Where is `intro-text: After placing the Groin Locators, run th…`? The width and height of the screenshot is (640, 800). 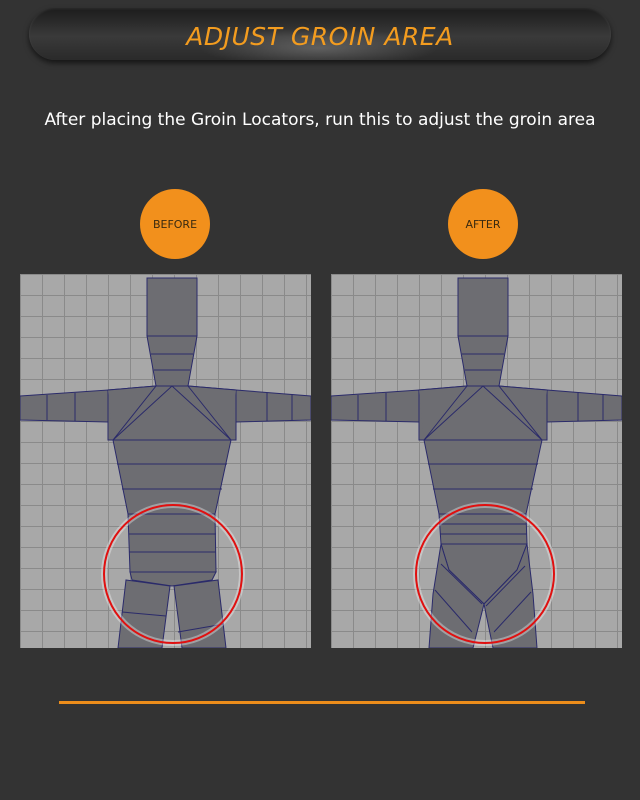
intro-text: After placing the Groin Locators, run th… is located at coordinates (320, 120).